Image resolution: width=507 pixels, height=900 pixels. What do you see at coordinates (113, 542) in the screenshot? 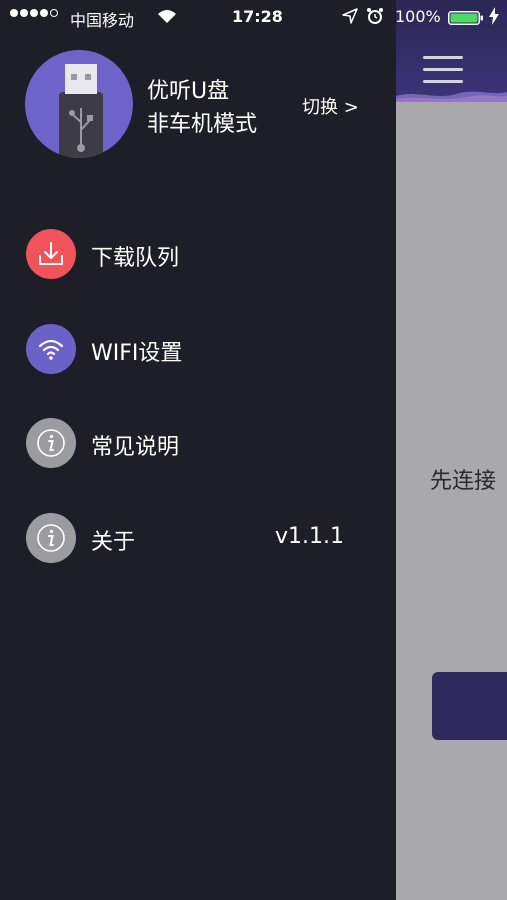
I see `menu-label-about: 关于` at bounding box center [113, 542].